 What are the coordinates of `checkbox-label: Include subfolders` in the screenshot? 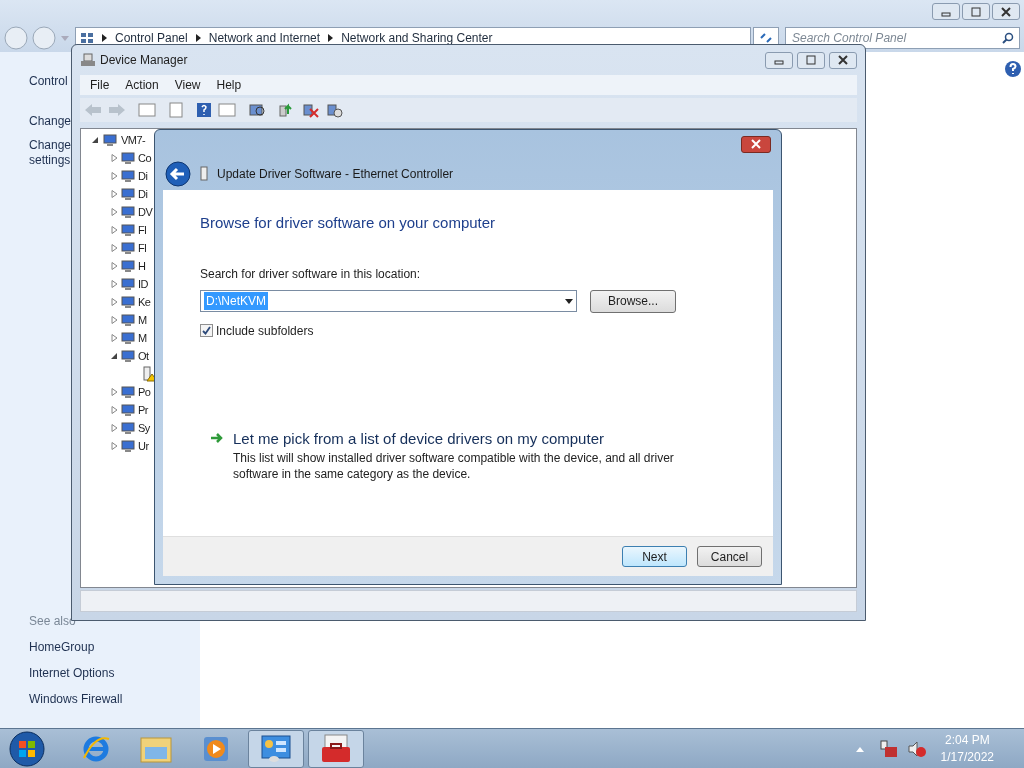 It's located at (265, 331).